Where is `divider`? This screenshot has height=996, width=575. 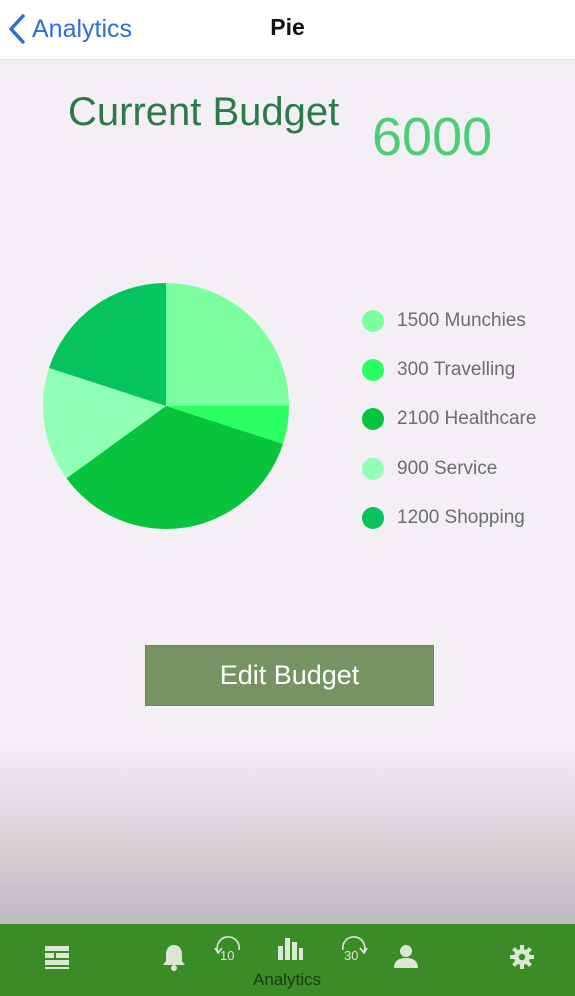 divider is located at coordinates (287, 881).